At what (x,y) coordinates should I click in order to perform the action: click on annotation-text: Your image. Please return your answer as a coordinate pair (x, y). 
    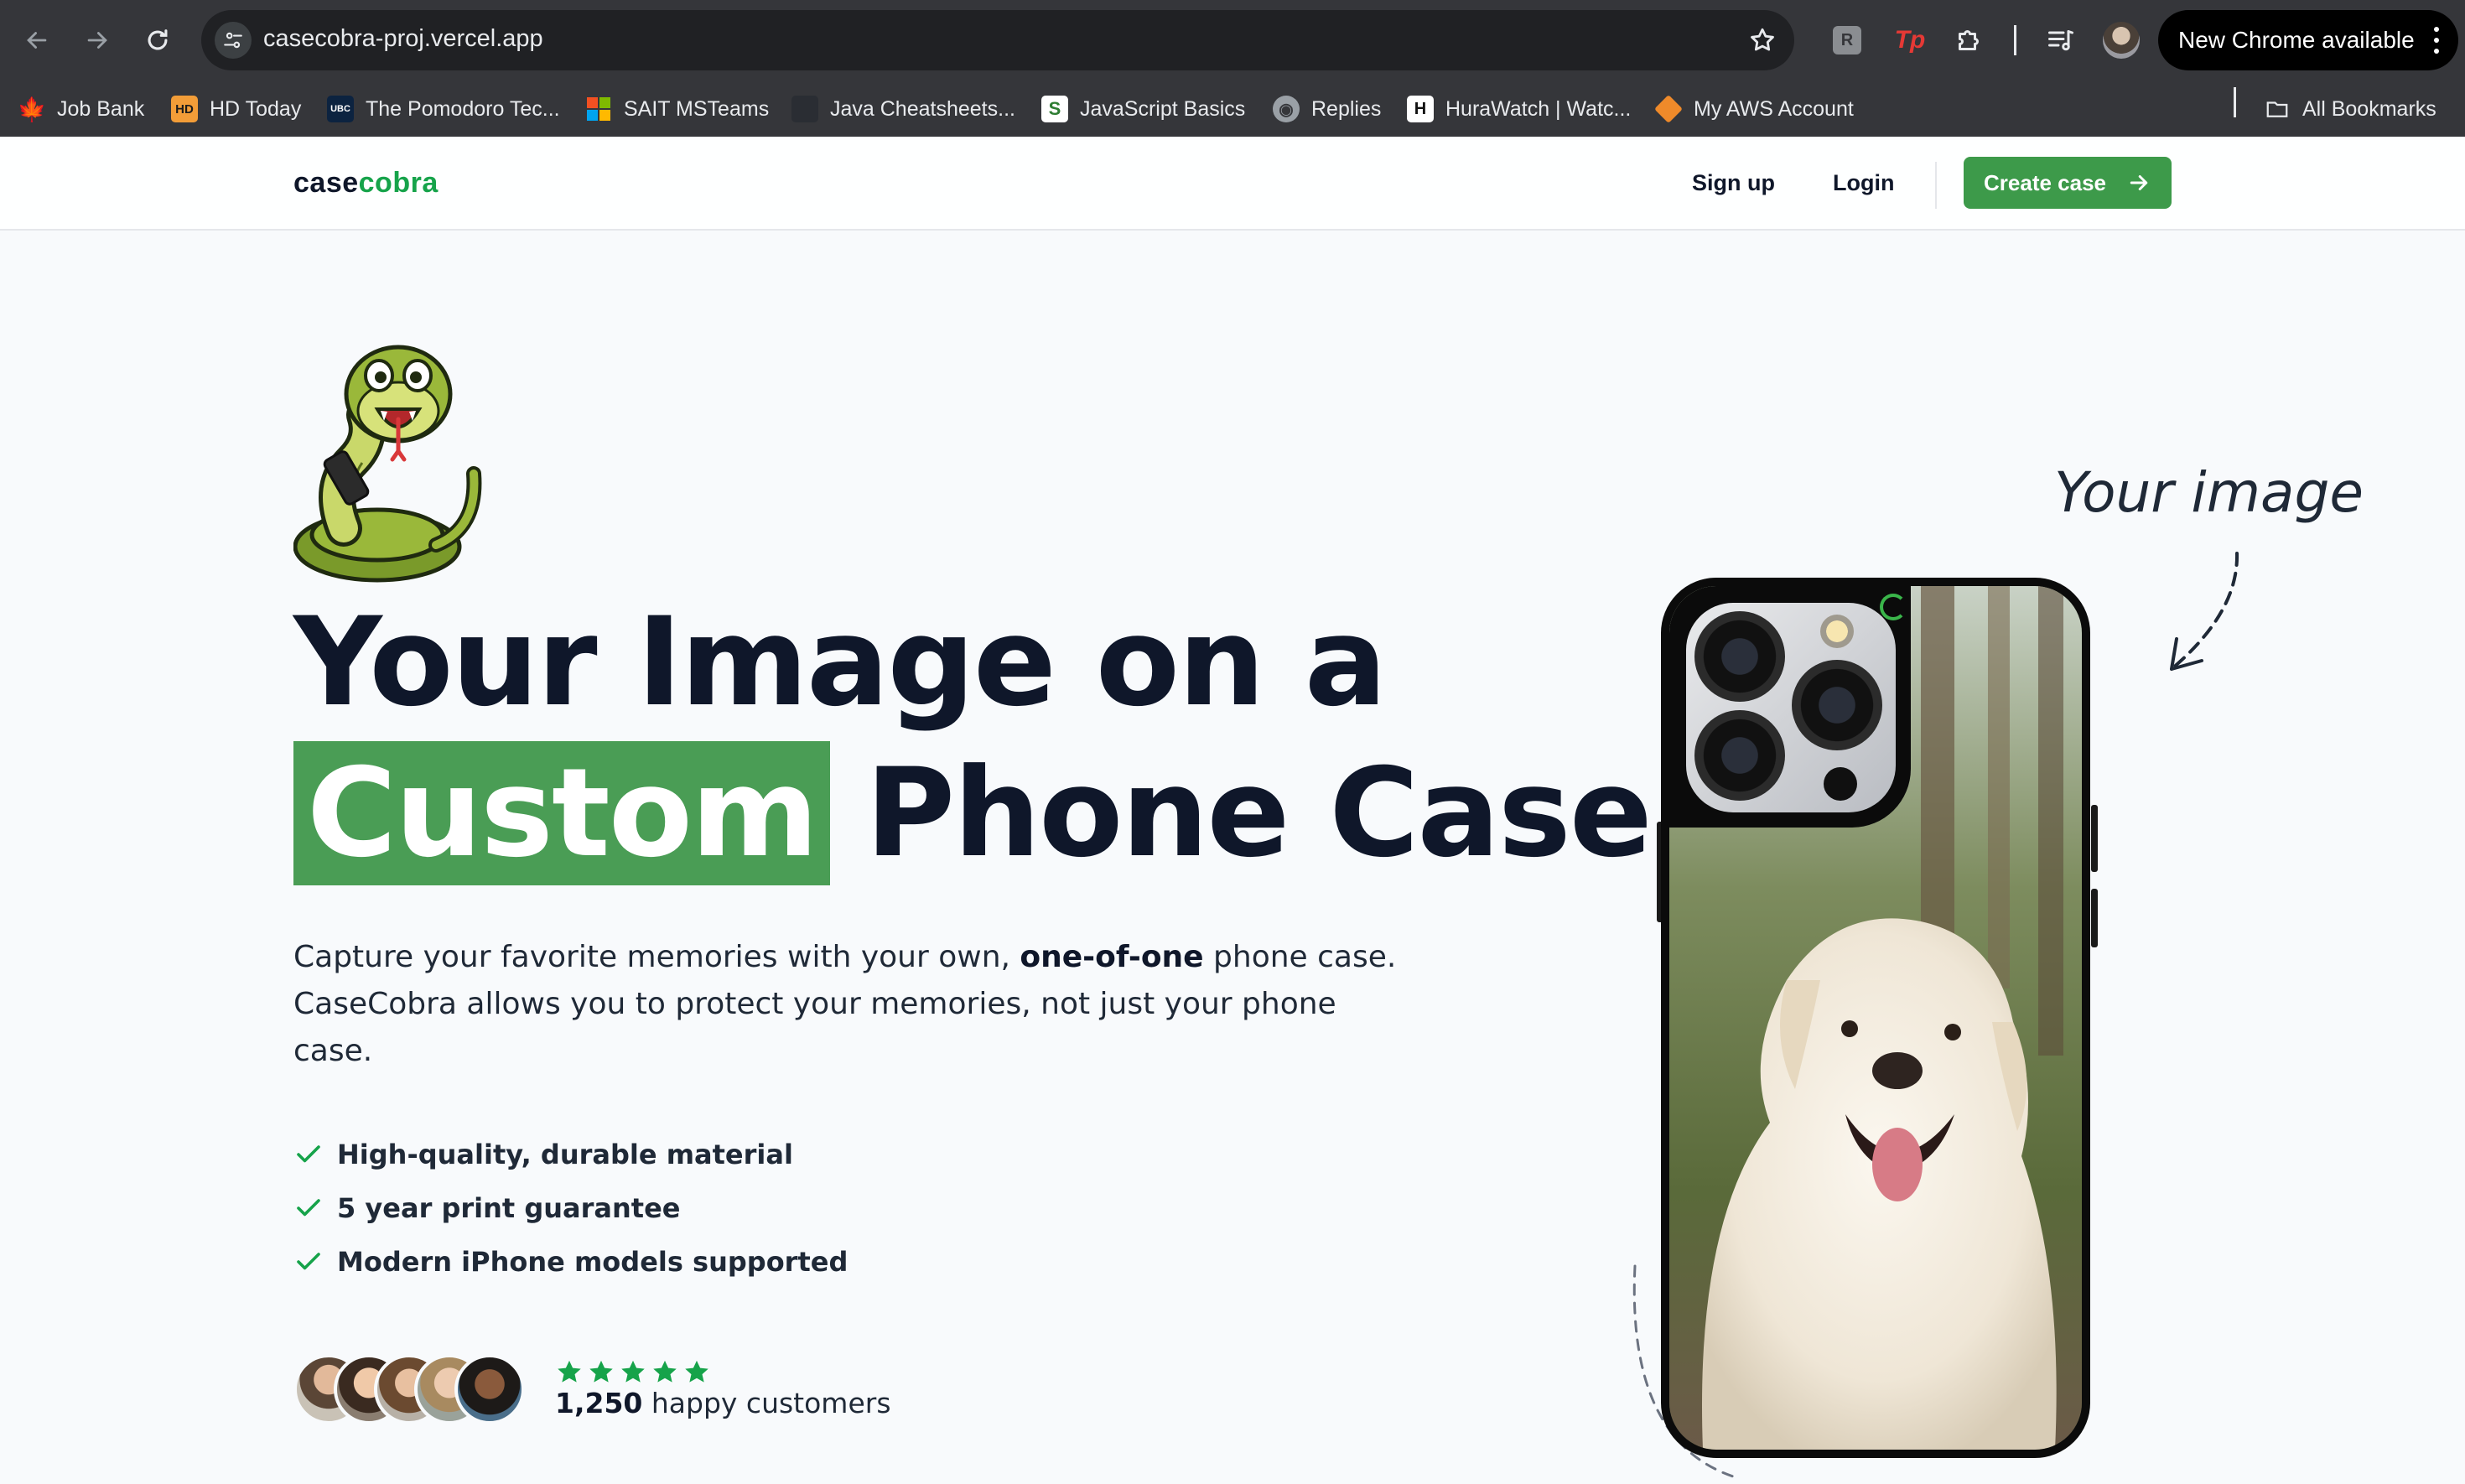
    Looking at the image, I should click on (2209, 492).